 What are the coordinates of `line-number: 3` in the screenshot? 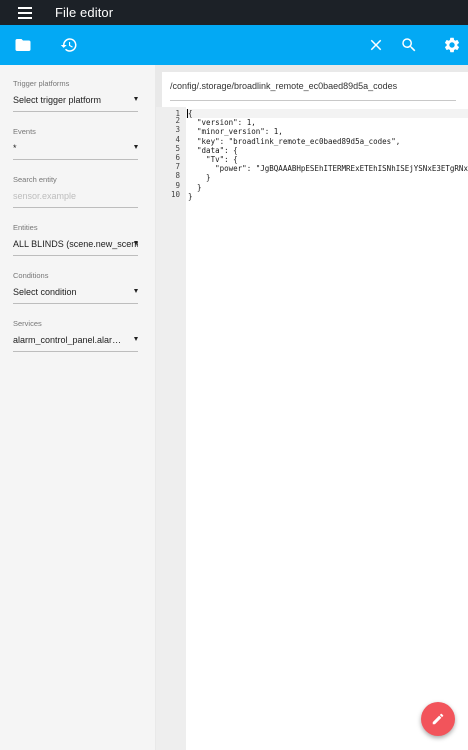 It's located at (177, 130).